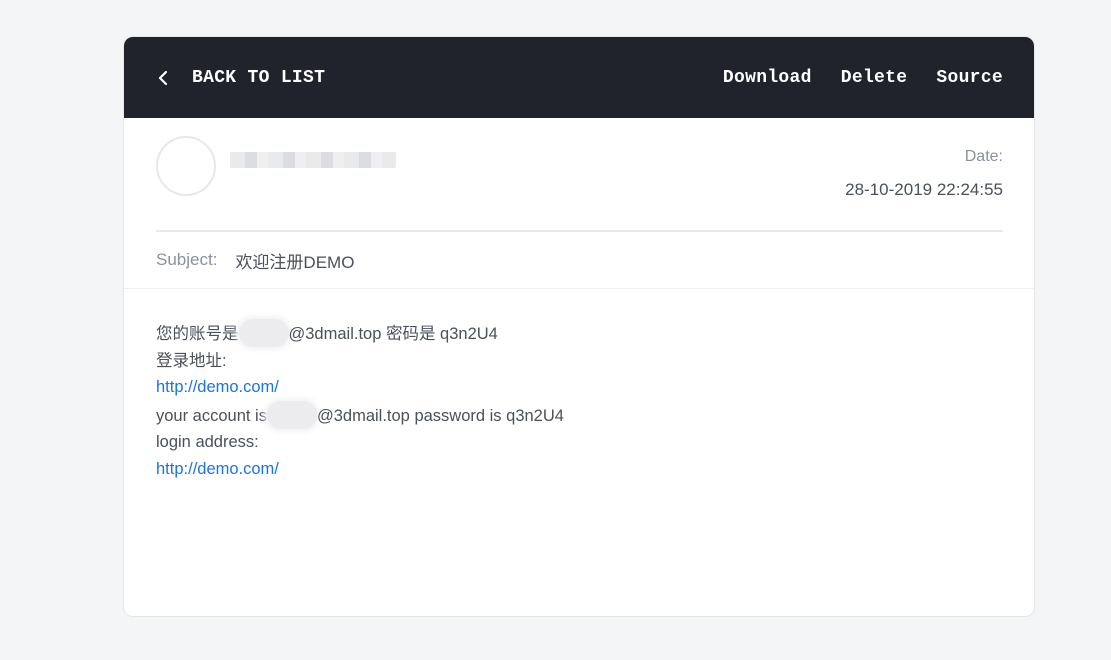  What do you see at coordinates (969, 78) in the screenshot?
I see `source-button: Source` at bounding box center [969, 78].